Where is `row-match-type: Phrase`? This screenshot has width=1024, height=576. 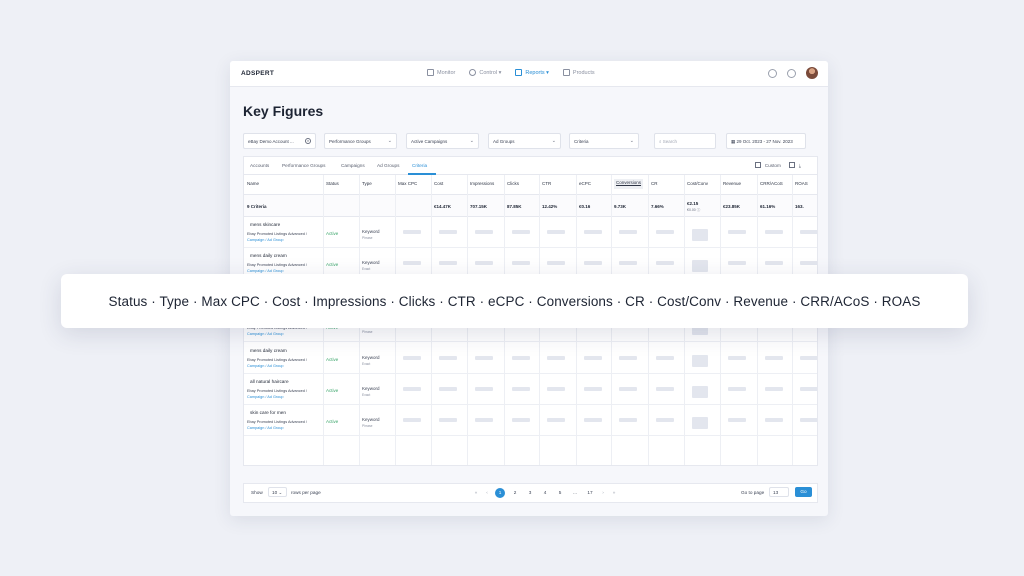
row-match-type: Phrase is located at coordinates (367, 238).